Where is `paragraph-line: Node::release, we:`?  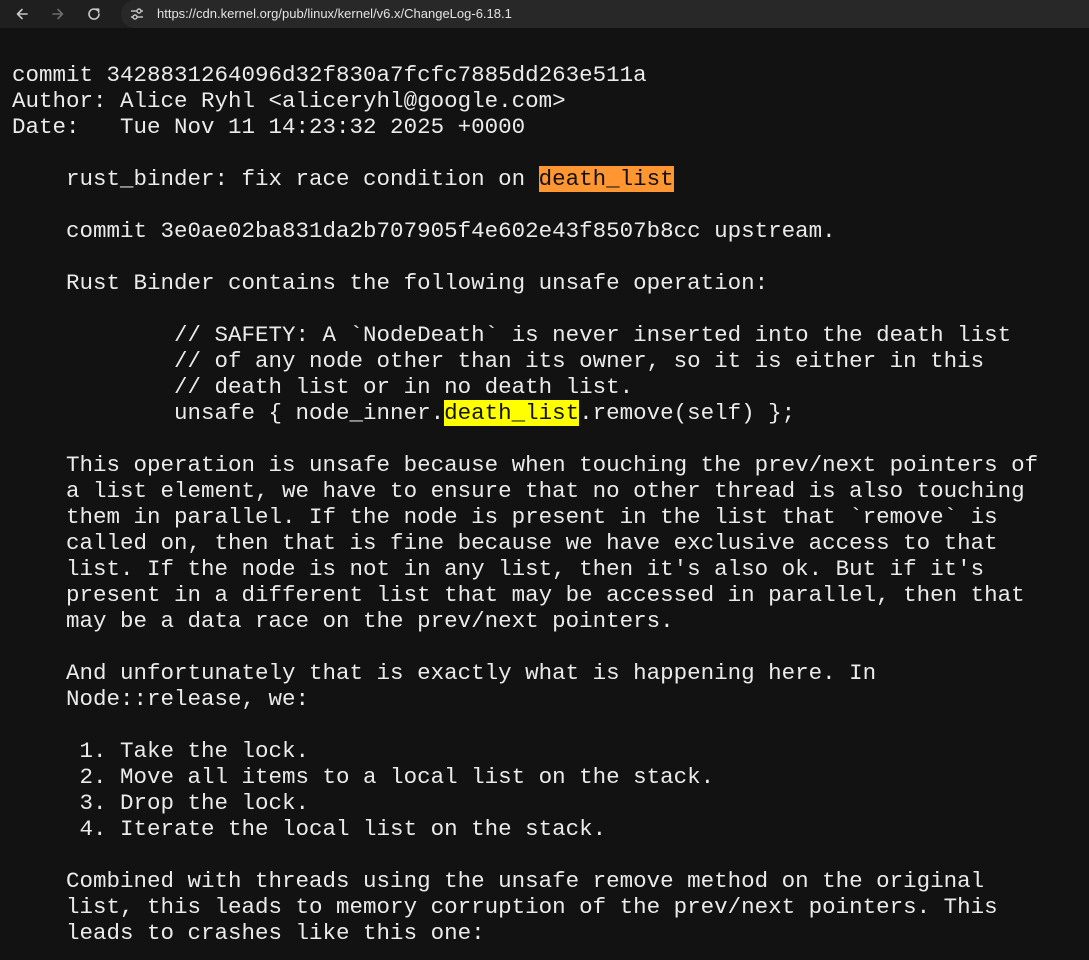 paragraph-line: Node::release, we: is located at coordinates (161, 699).